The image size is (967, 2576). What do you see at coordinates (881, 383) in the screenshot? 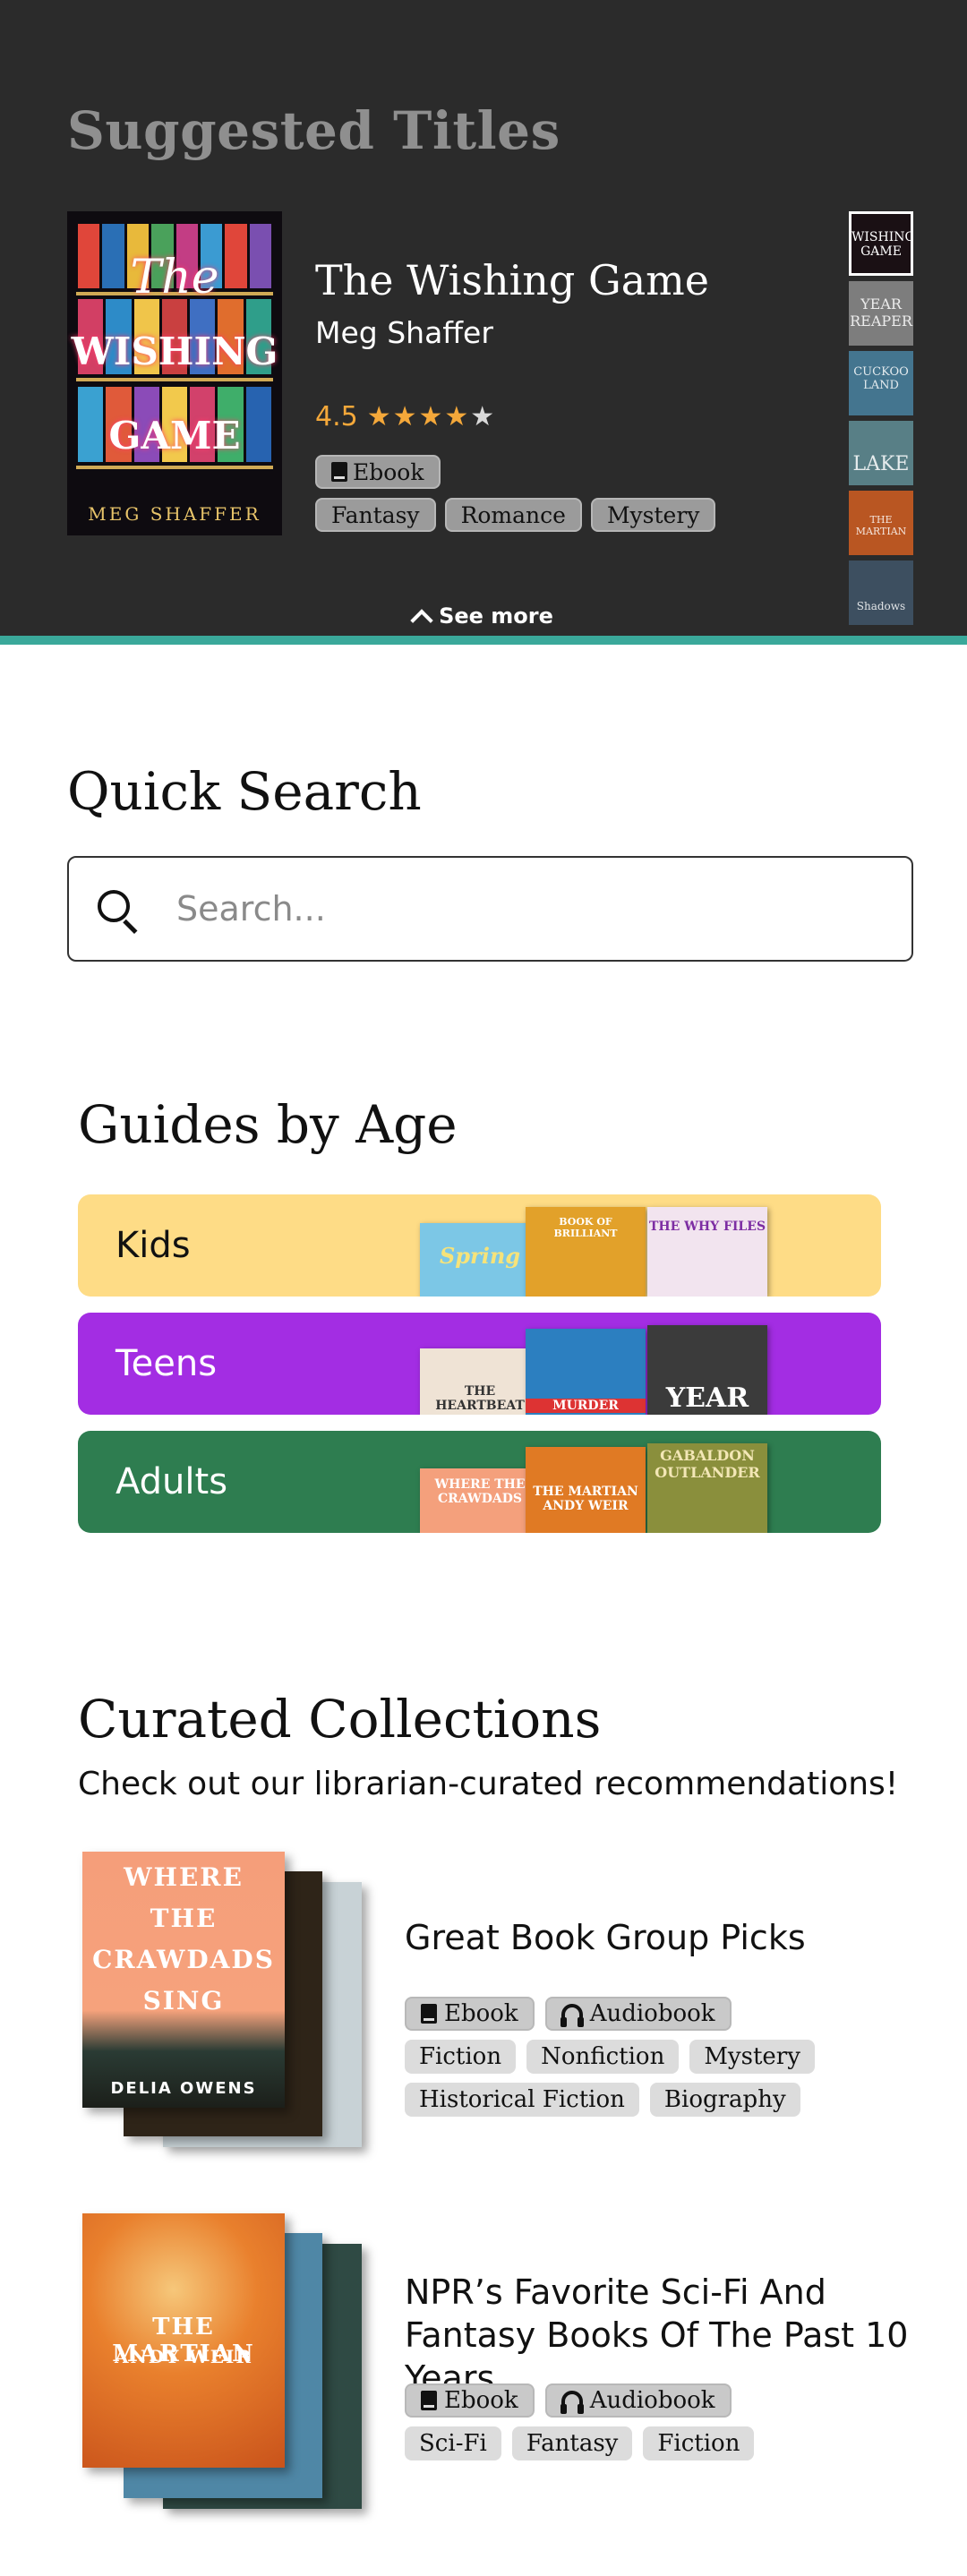
I see `thumbnail-3: CUCKOO LAND` at bounding box center [881, 383].